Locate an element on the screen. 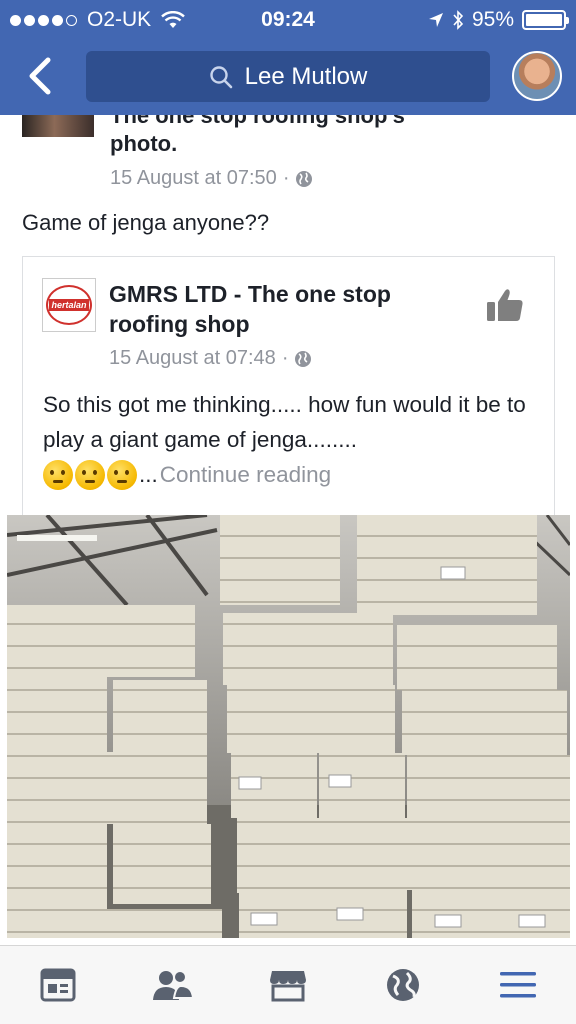  search-bar: Lee Mutlow is located at coordinates (288, 76).